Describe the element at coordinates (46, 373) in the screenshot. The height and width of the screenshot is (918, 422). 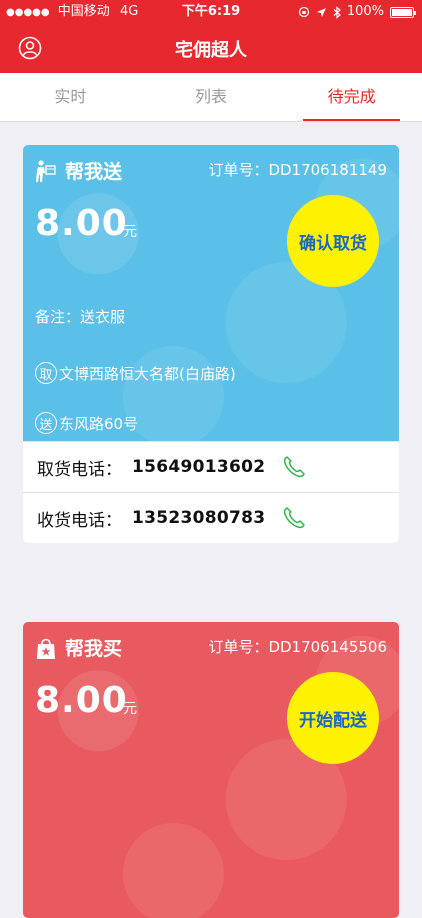
I see `pickup-tag: 取` at that location.